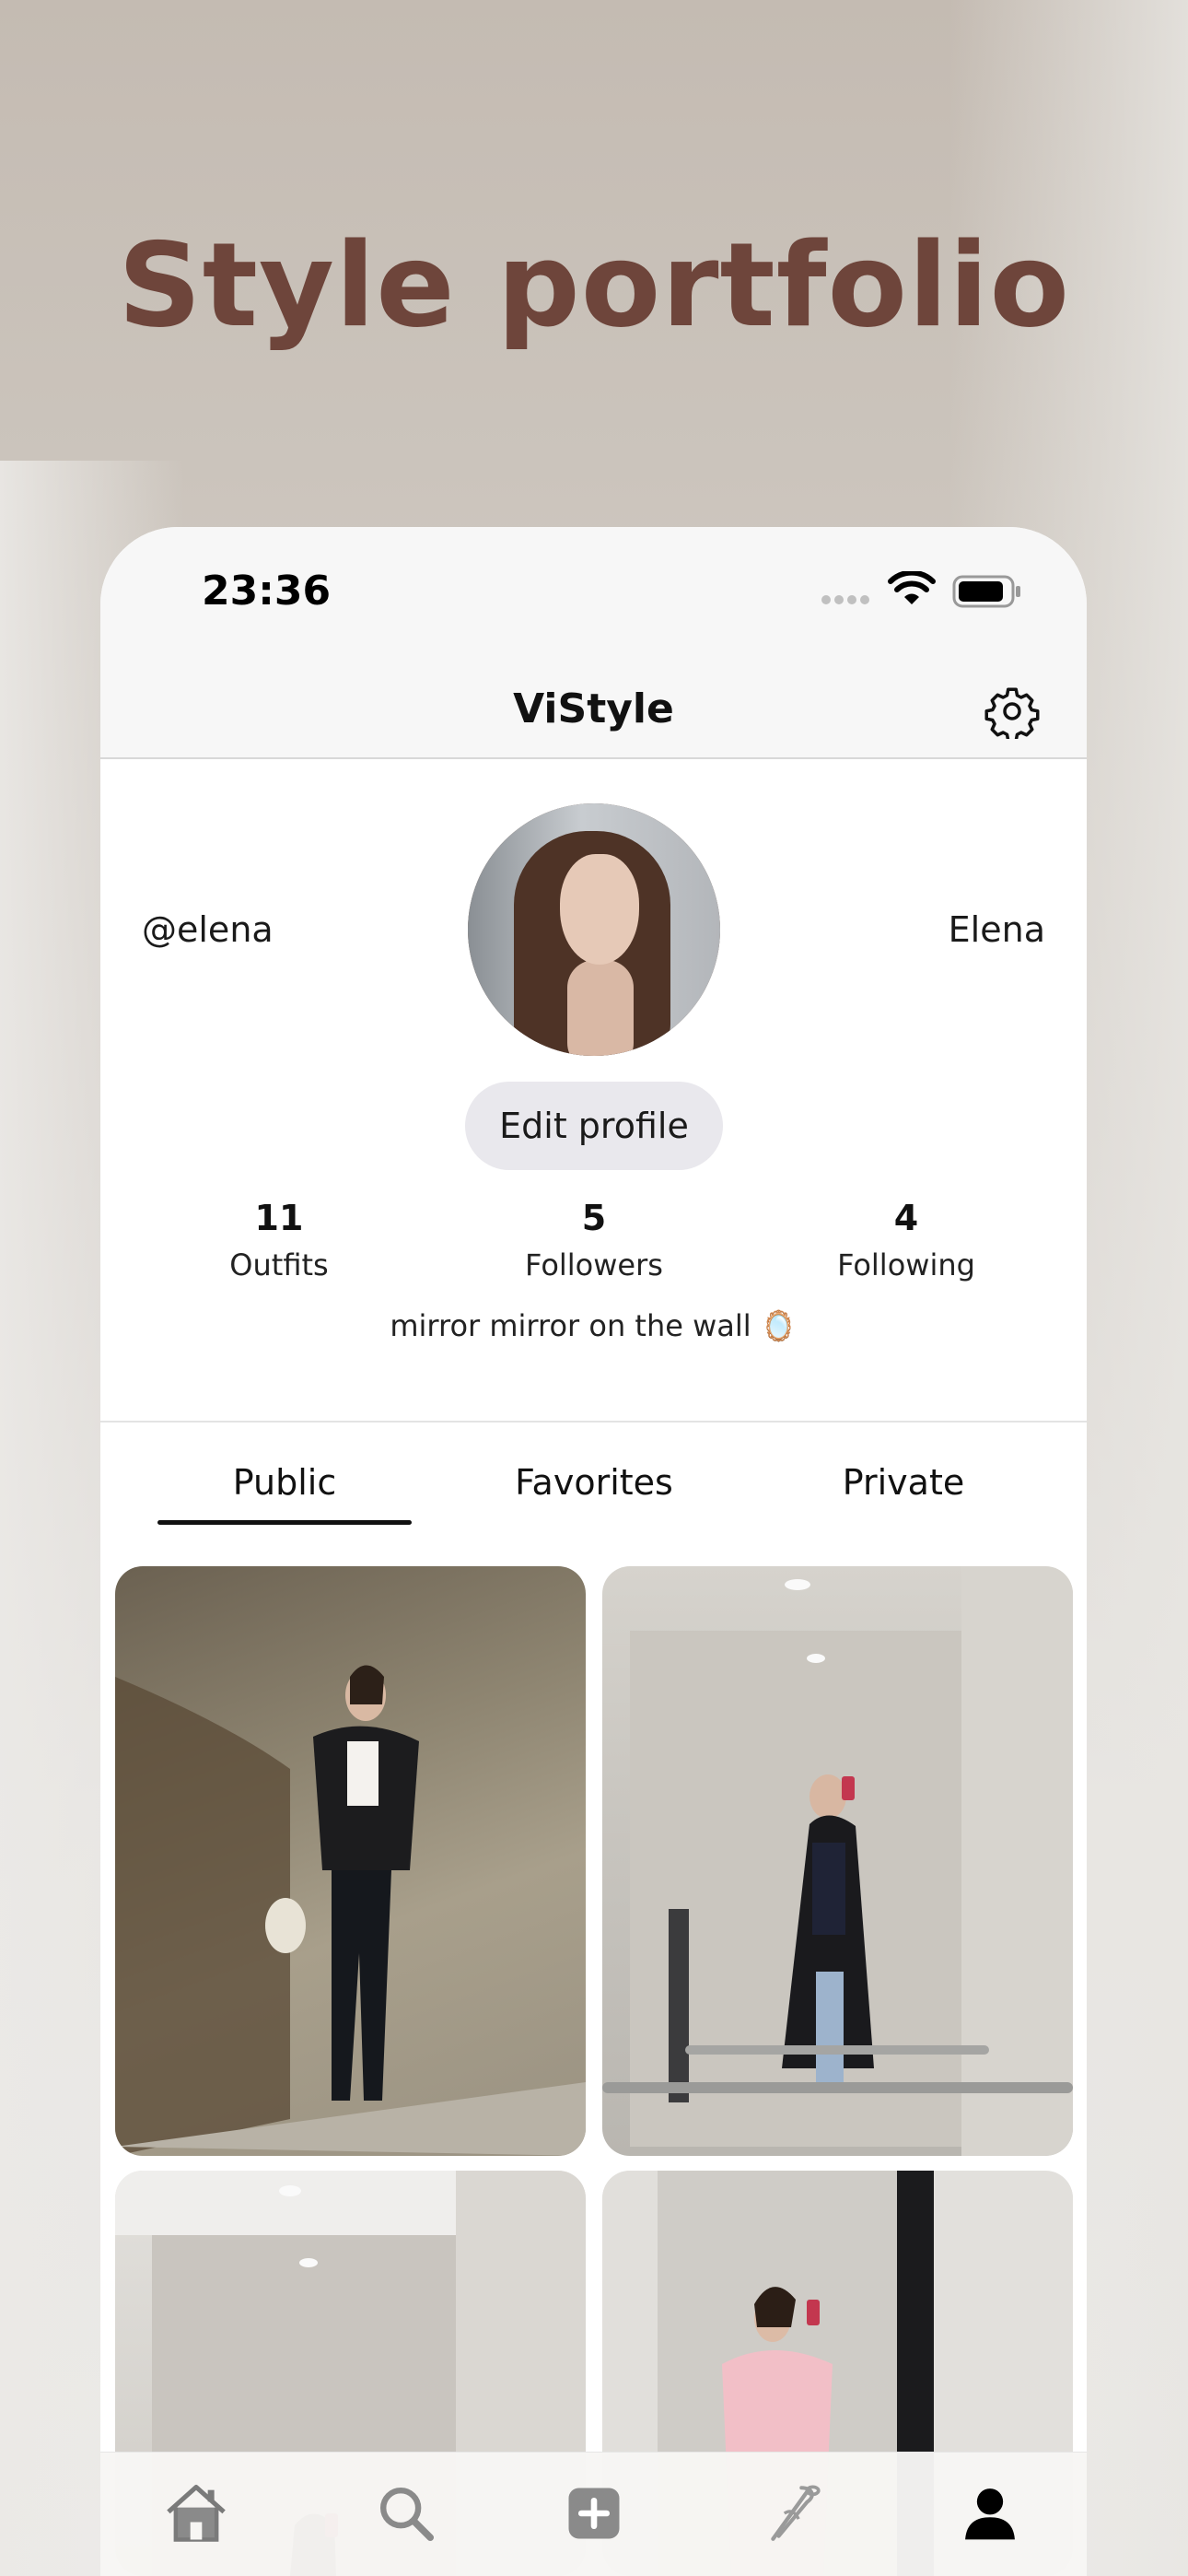  I want to click on stat-following: 4 Following, so click(906, 1240).